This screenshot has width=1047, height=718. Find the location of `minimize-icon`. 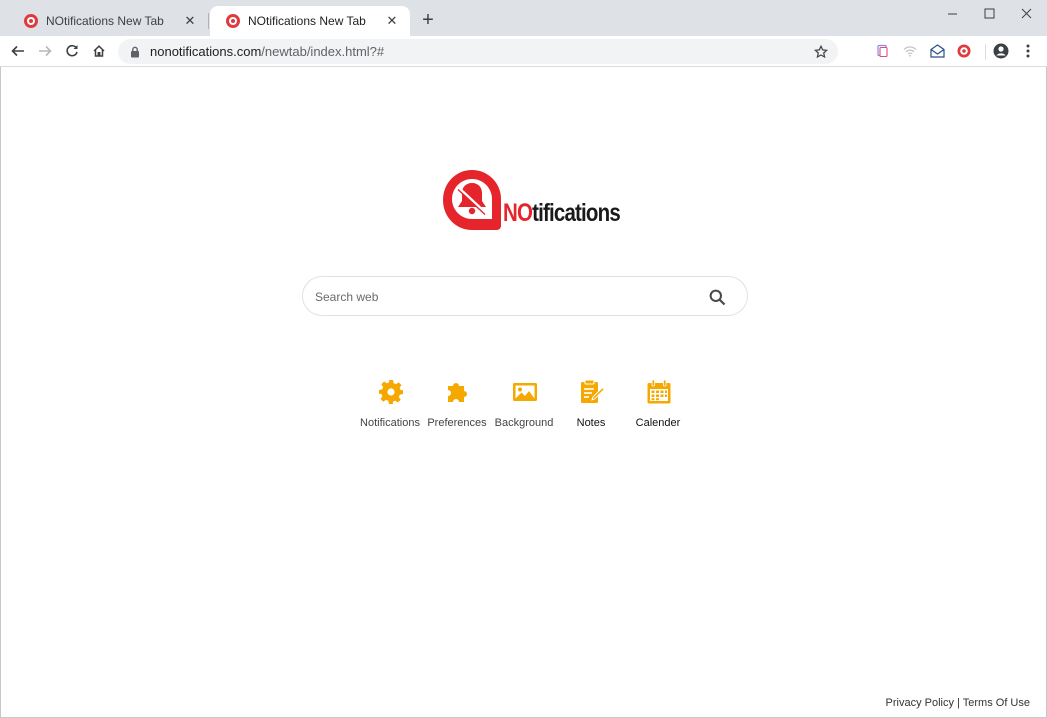

minimize-icon is located at coordinates (952, 13).